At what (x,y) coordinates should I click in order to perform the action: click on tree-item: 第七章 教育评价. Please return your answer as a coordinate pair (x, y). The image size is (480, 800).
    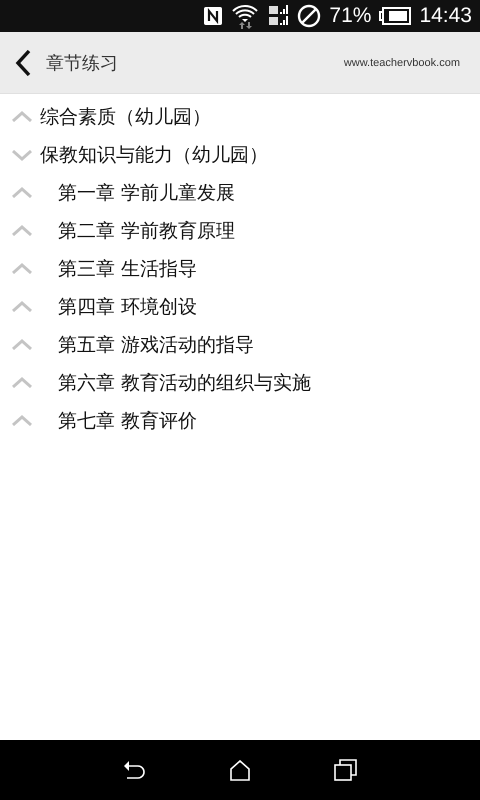
    Looking at the image, I should click on (128, 421).